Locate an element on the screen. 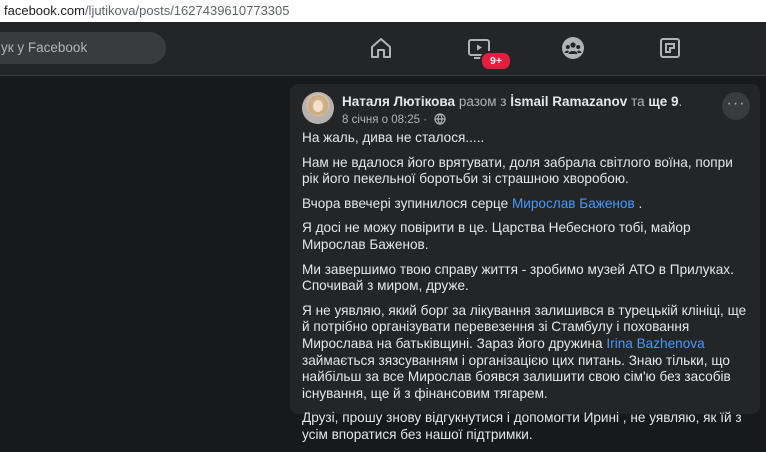 The width and height of the screenshot is (766, 452). tagged-person: İsmail Ramazanov is located at coordinates (568, 101).